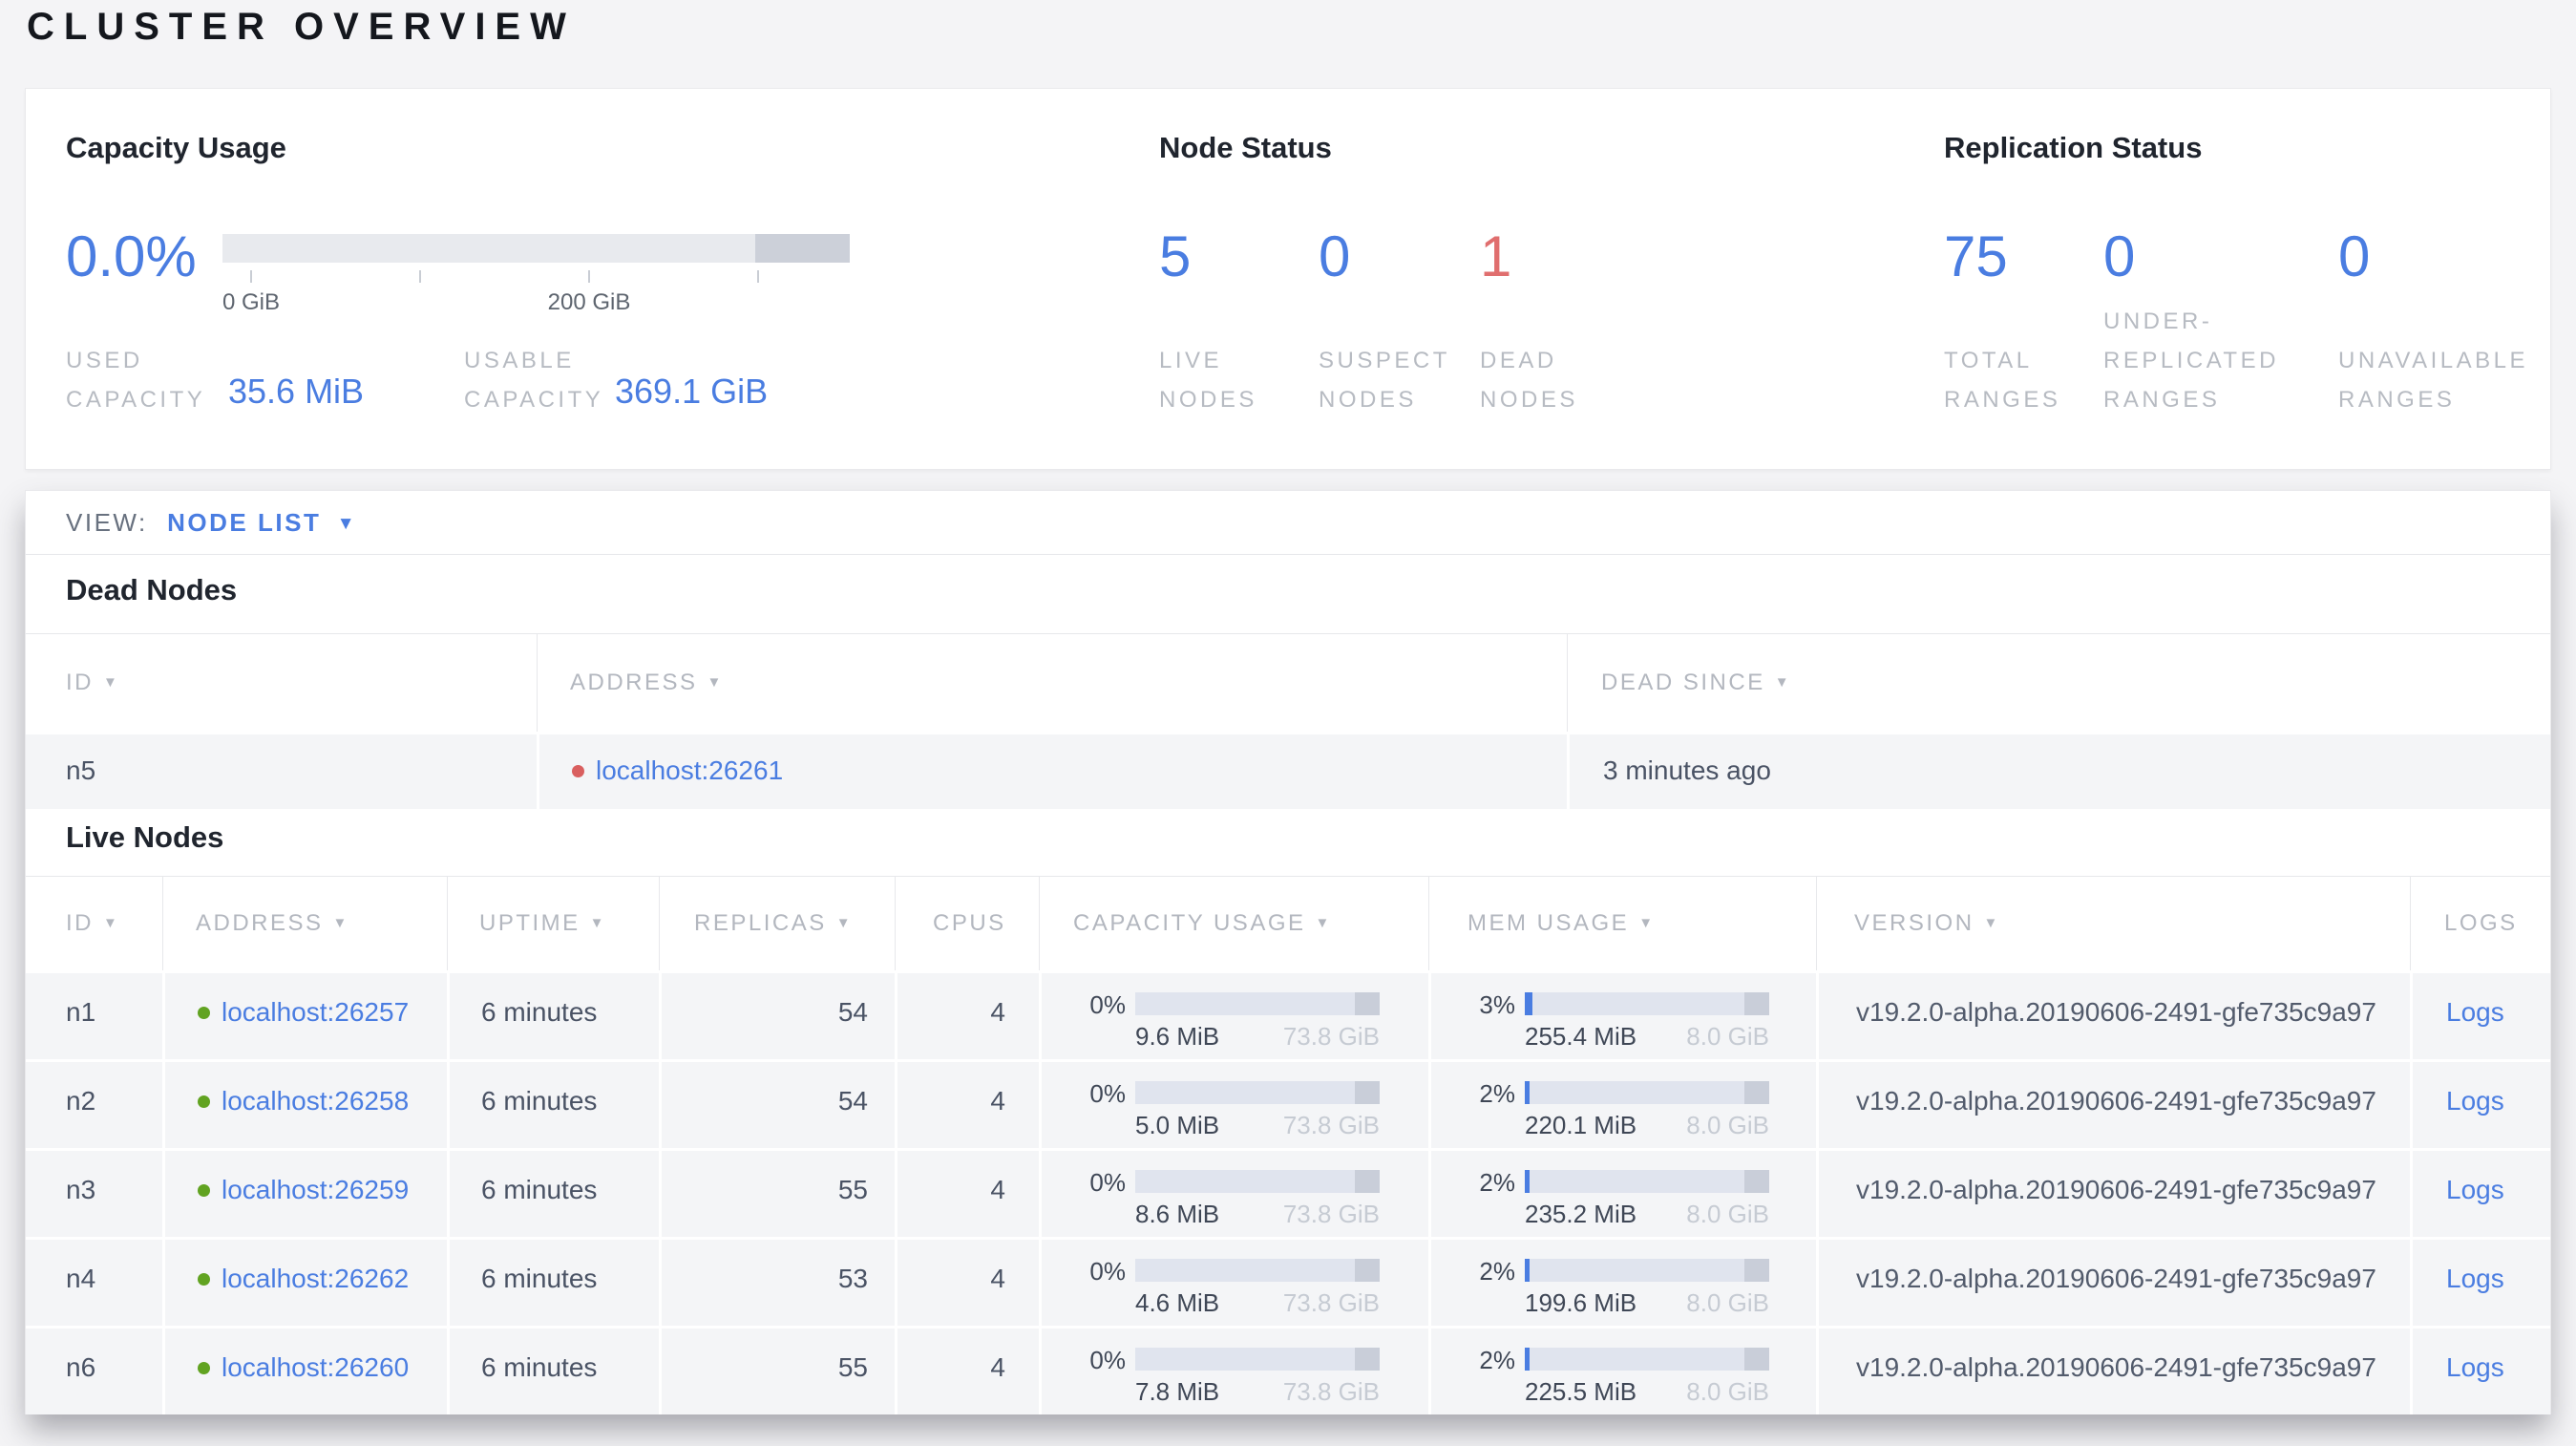  Describe the element at coordinates (1581, 1214) in the screenshot. I see `mem-used: 235.2 MiB` at that location.